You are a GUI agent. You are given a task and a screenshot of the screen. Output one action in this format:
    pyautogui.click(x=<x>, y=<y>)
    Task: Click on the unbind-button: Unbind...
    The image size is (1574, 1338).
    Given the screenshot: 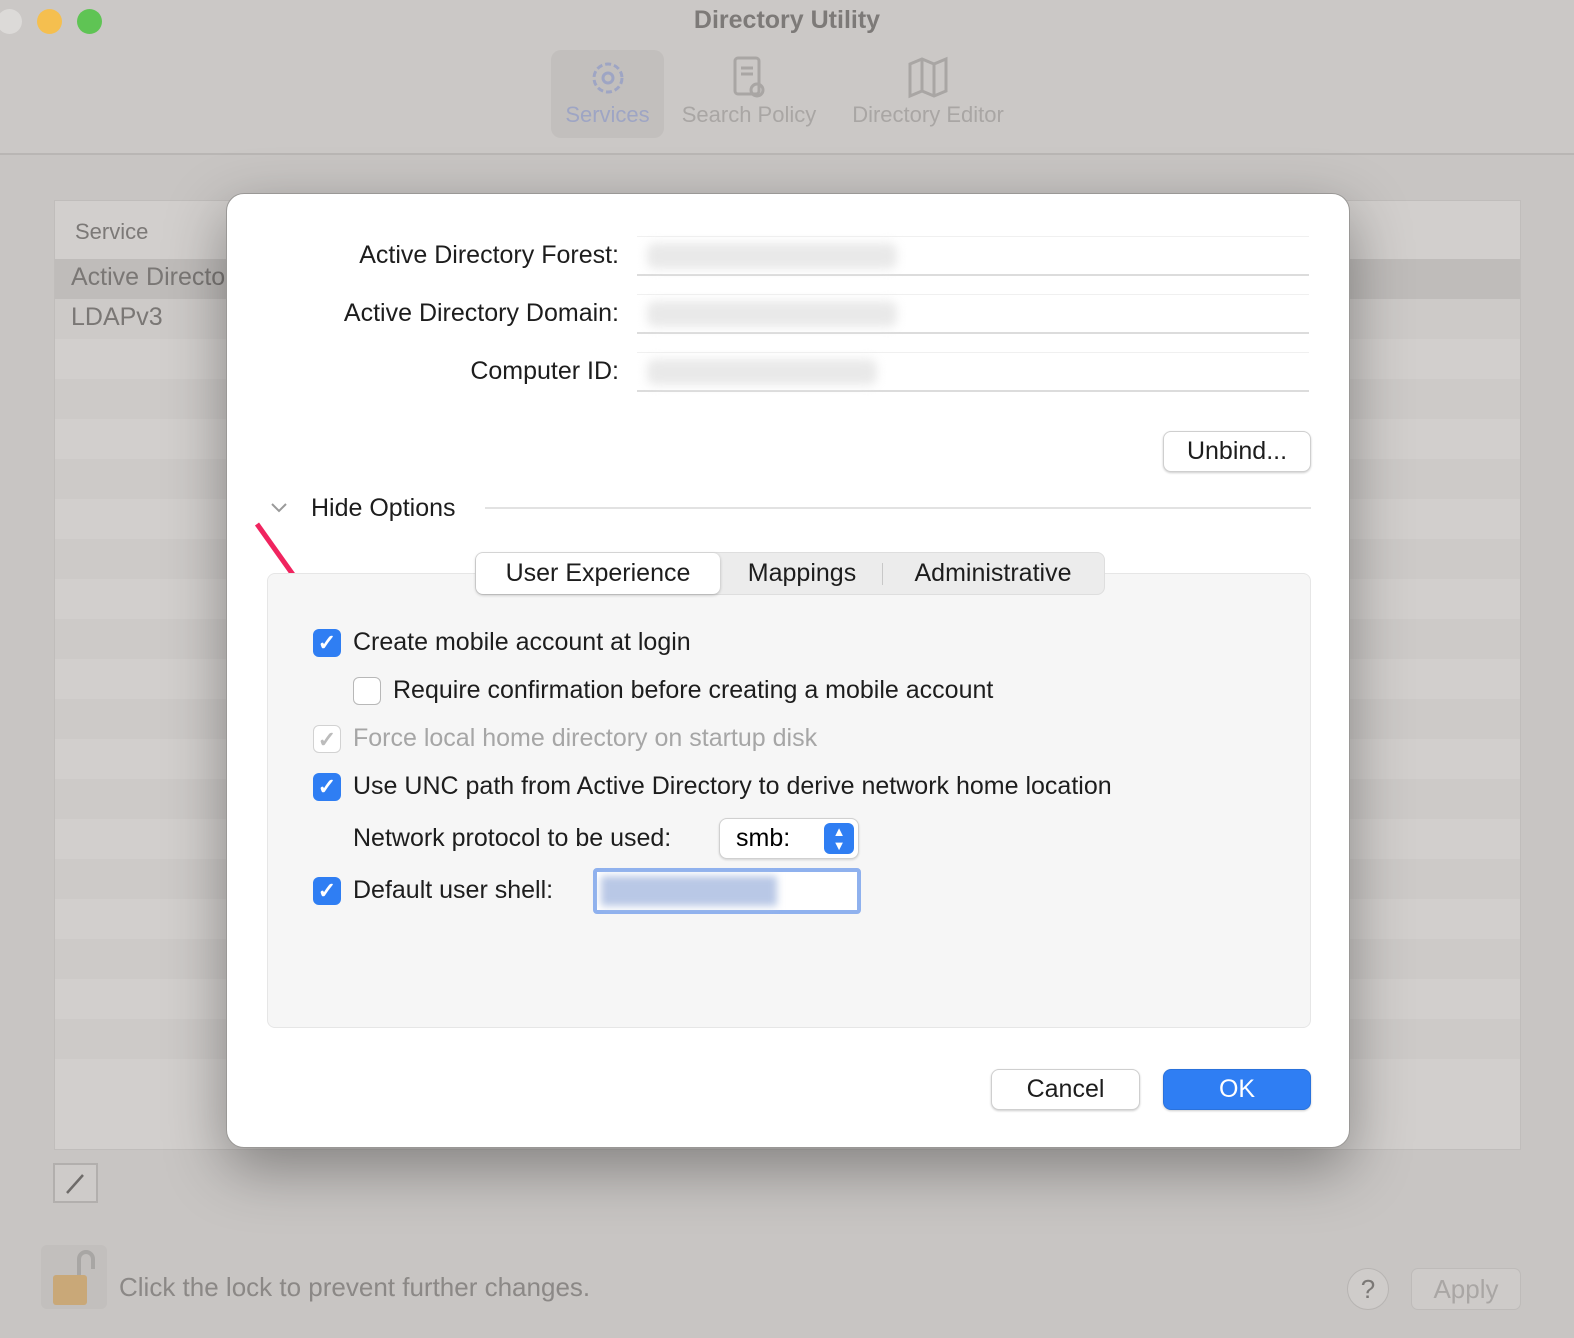 What is the action you would take?
    pyautogui.click(x=1237, y=451)
    